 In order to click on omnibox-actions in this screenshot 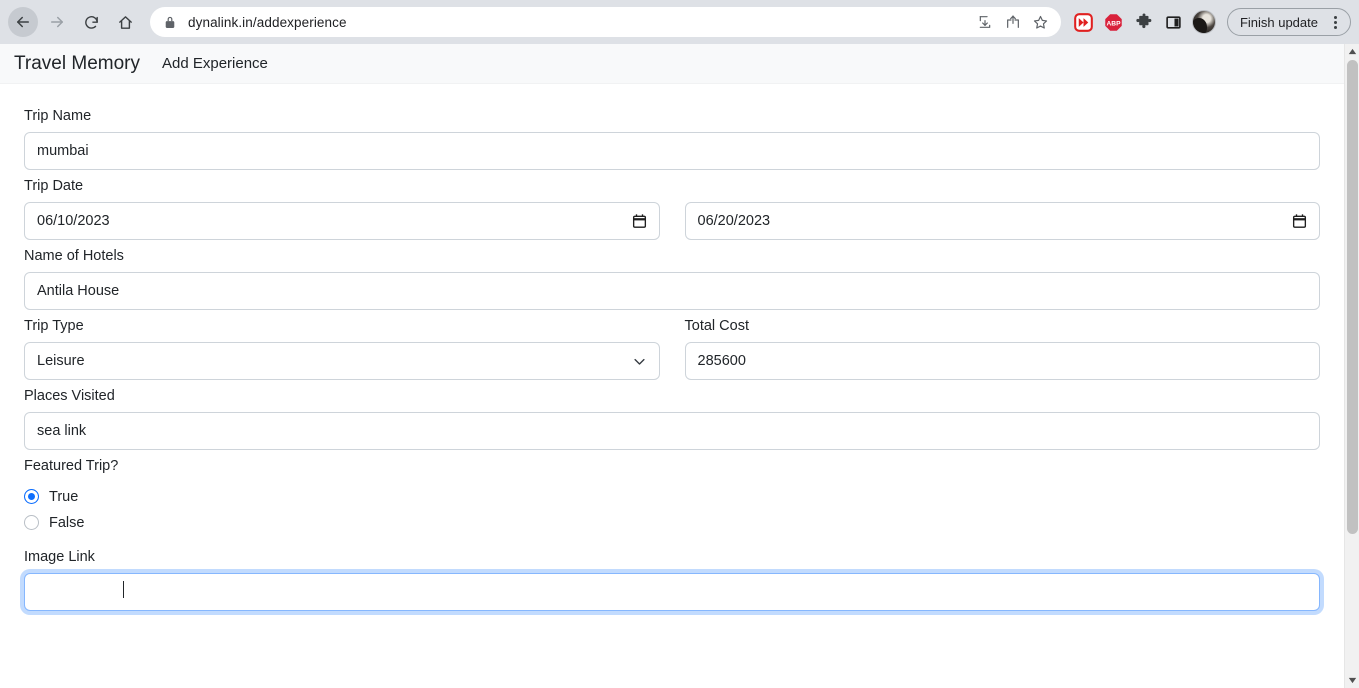, I will do `click(1013, 22)`.